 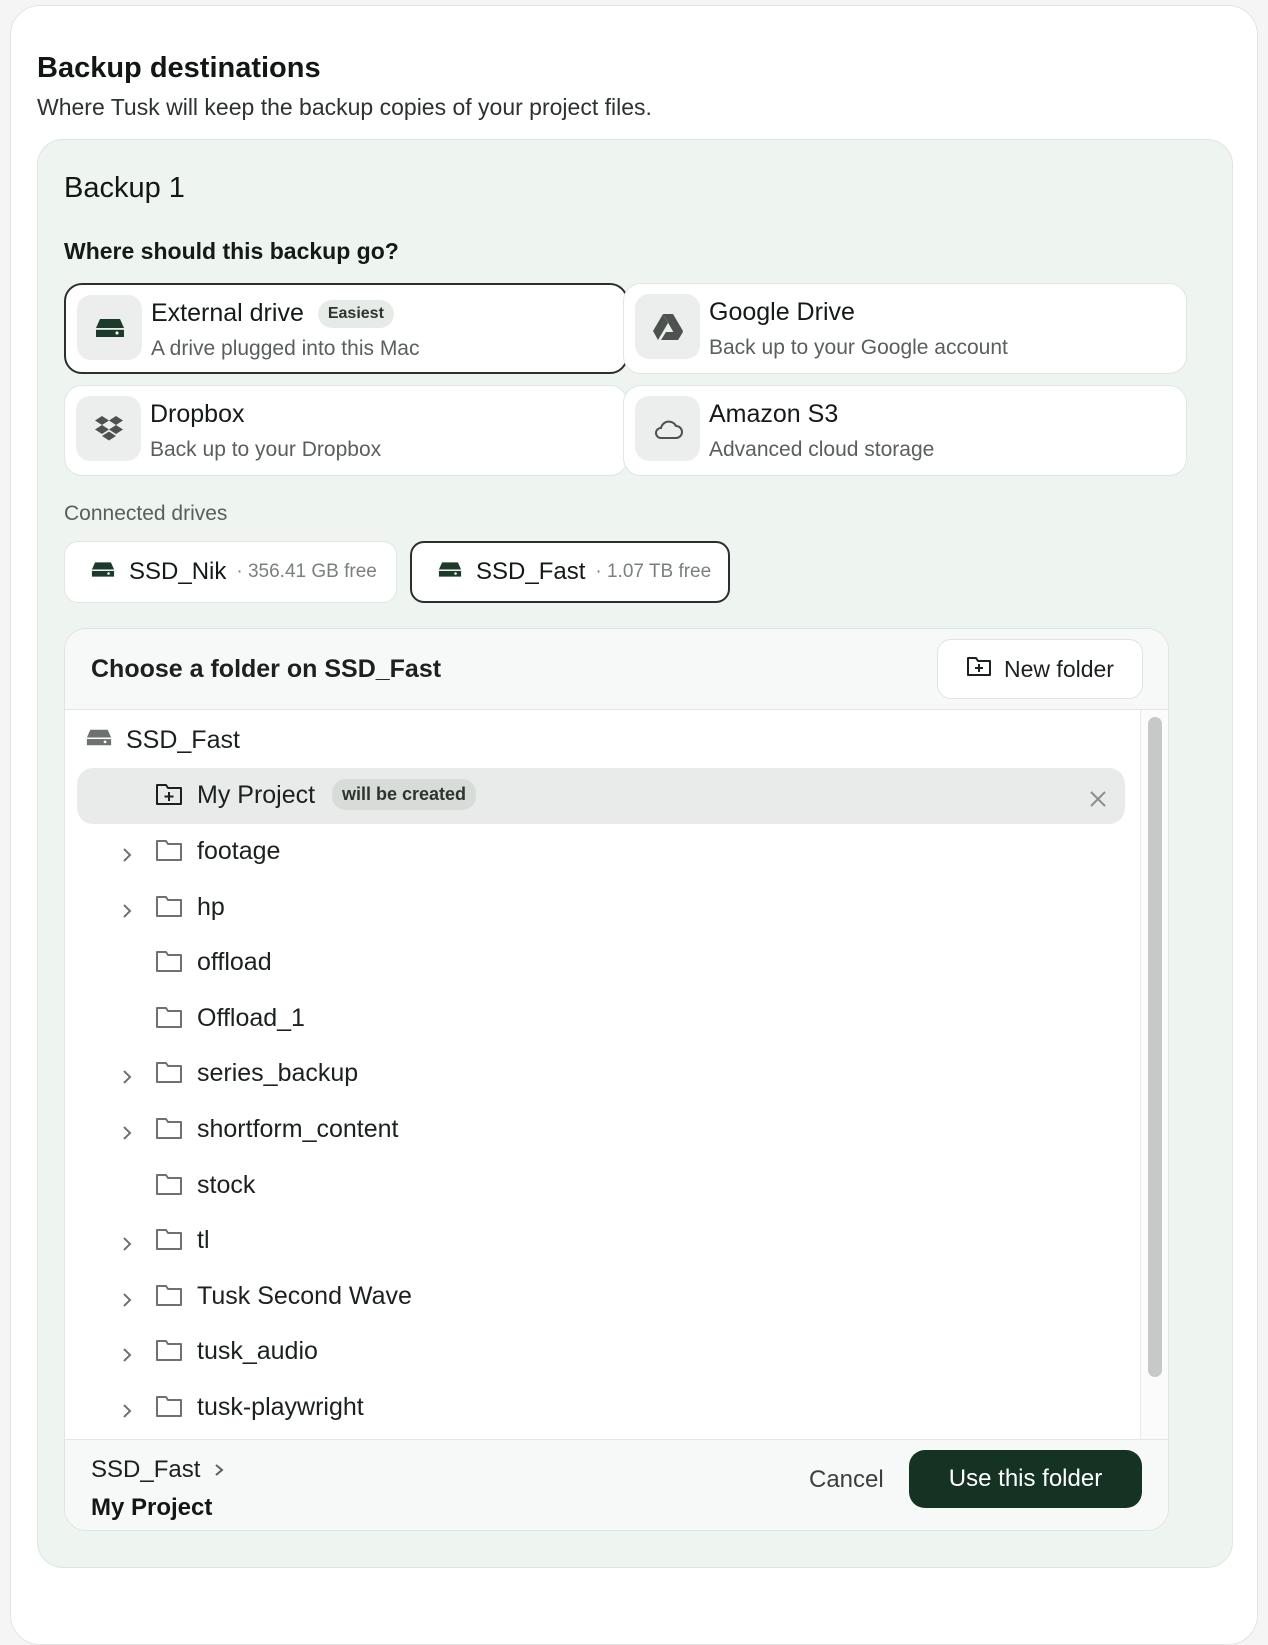 What do you see at coordinates (183, 739) in the screenshot?
I see `tree-root-label: SSD_Fast` at bounding box center [183, 739].